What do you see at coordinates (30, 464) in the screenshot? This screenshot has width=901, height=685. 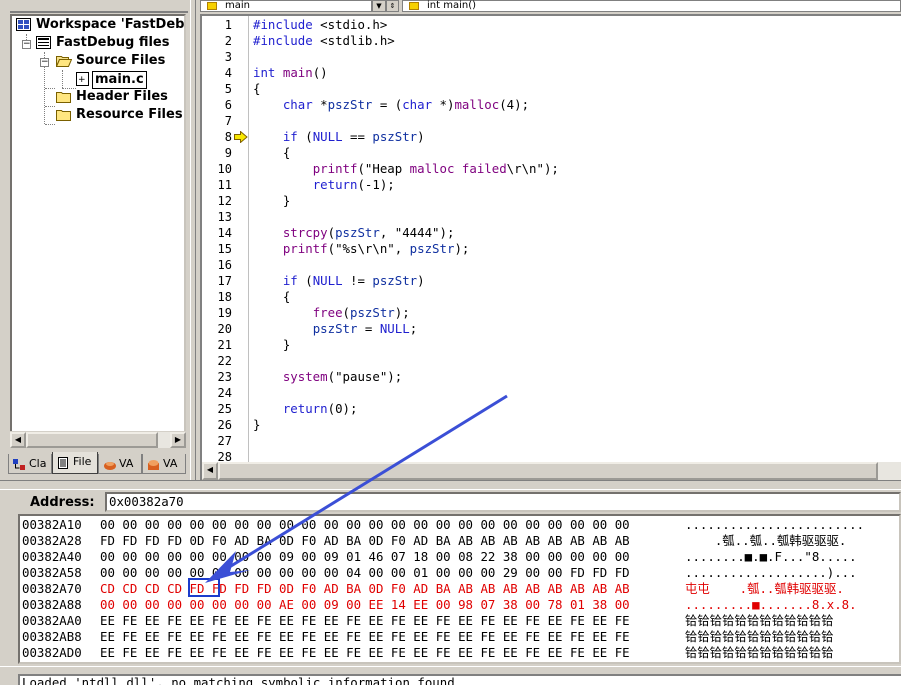 I see `tab-class-view: Cla` at bounding box center [30, 464].